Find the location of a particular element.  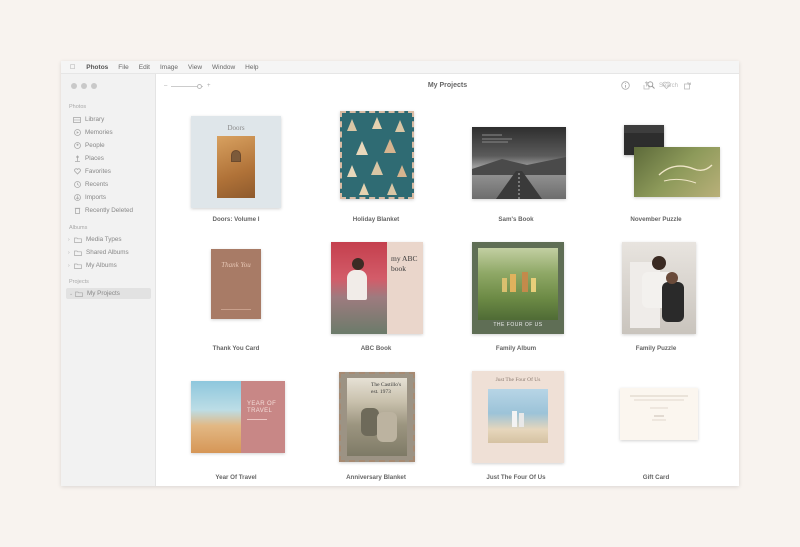

import-icon is located at coordinates (77, 197).